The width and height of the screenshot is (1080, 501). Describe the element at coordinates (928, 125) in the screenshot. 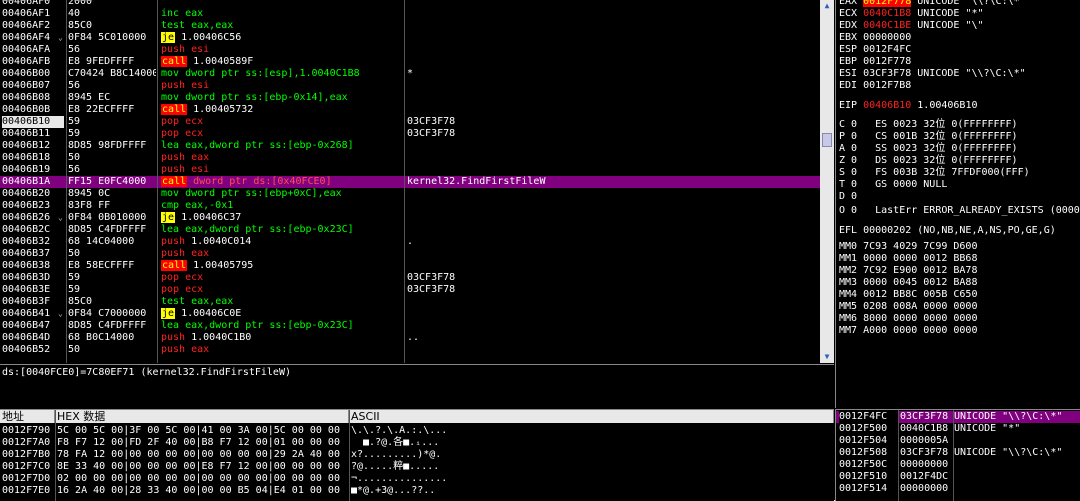

I see `register-line: C 0 ES 0023 32位 0(FFFFFFFF)` at that location.